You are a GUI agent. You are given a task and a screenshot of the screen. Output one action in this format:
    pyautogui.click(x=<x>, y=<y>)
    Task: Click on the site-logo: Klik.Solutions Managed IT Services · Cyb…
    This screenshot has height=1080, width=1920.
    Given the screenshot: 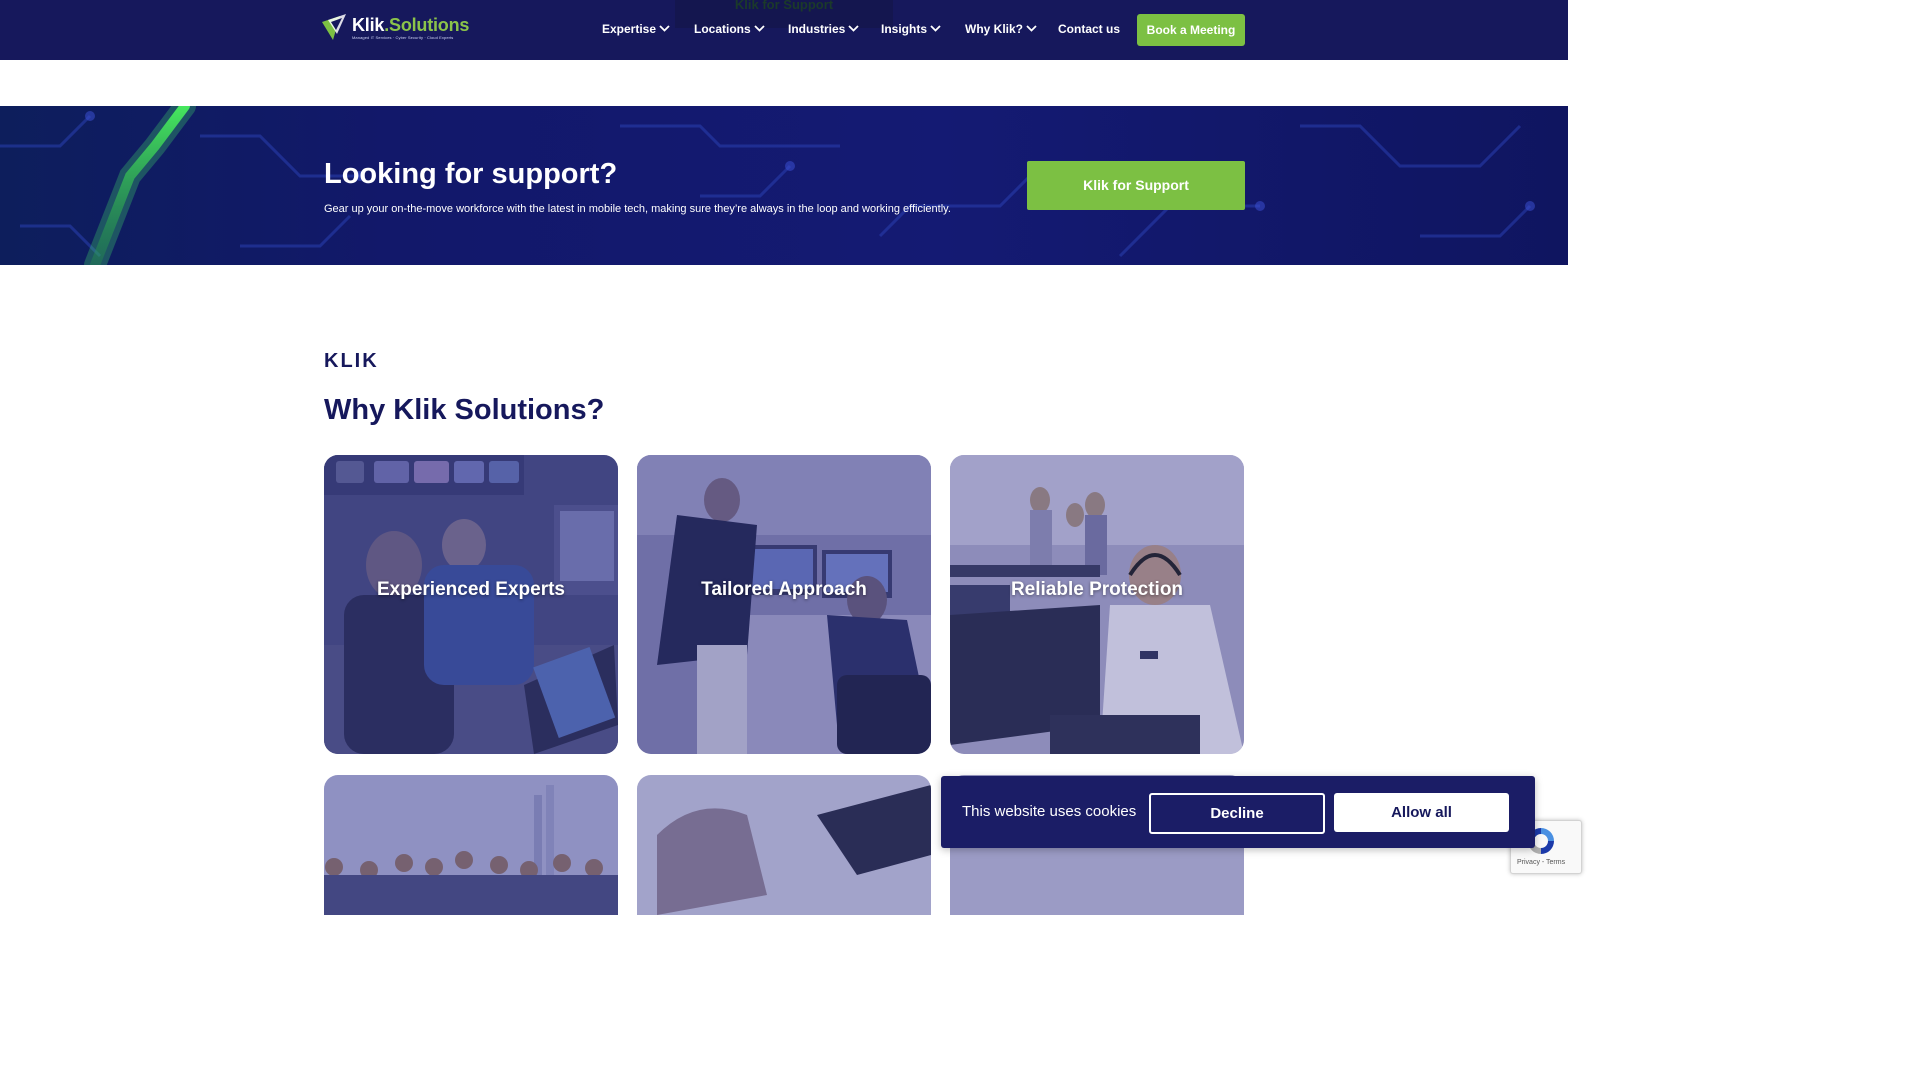 What is the action you would take?
    pyautogui.click(x=395, y=28)
    